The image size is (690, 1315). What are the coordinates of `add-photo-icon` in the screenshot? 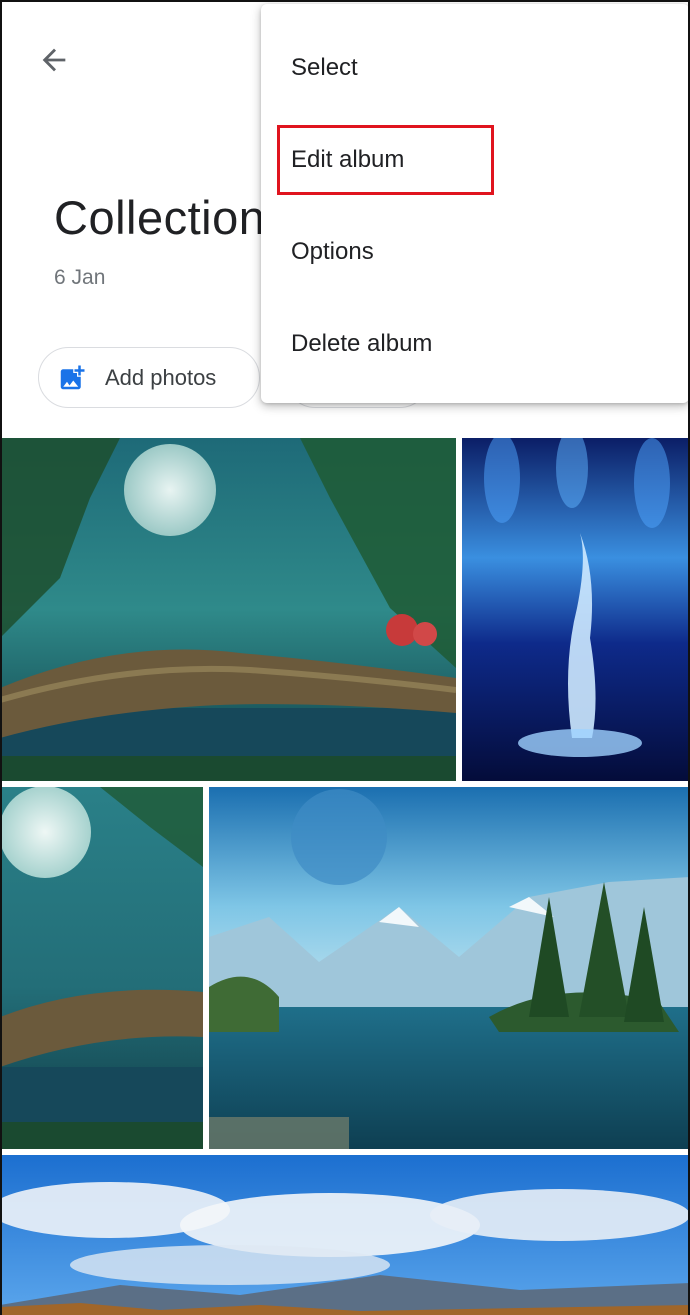 It's located at (72, 377).